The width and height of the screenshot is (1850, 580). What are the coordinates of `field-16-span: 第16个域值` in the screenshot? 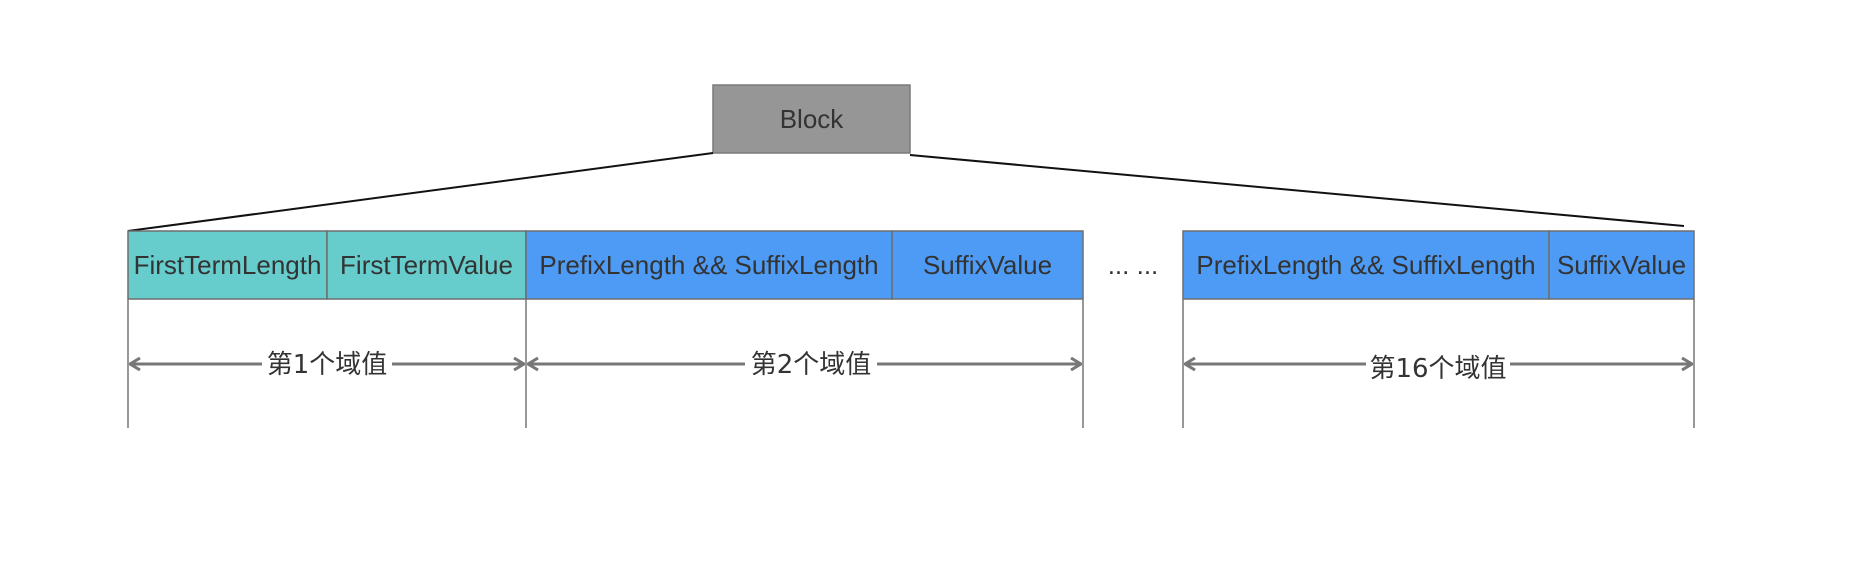 It's located at (1438, 369).